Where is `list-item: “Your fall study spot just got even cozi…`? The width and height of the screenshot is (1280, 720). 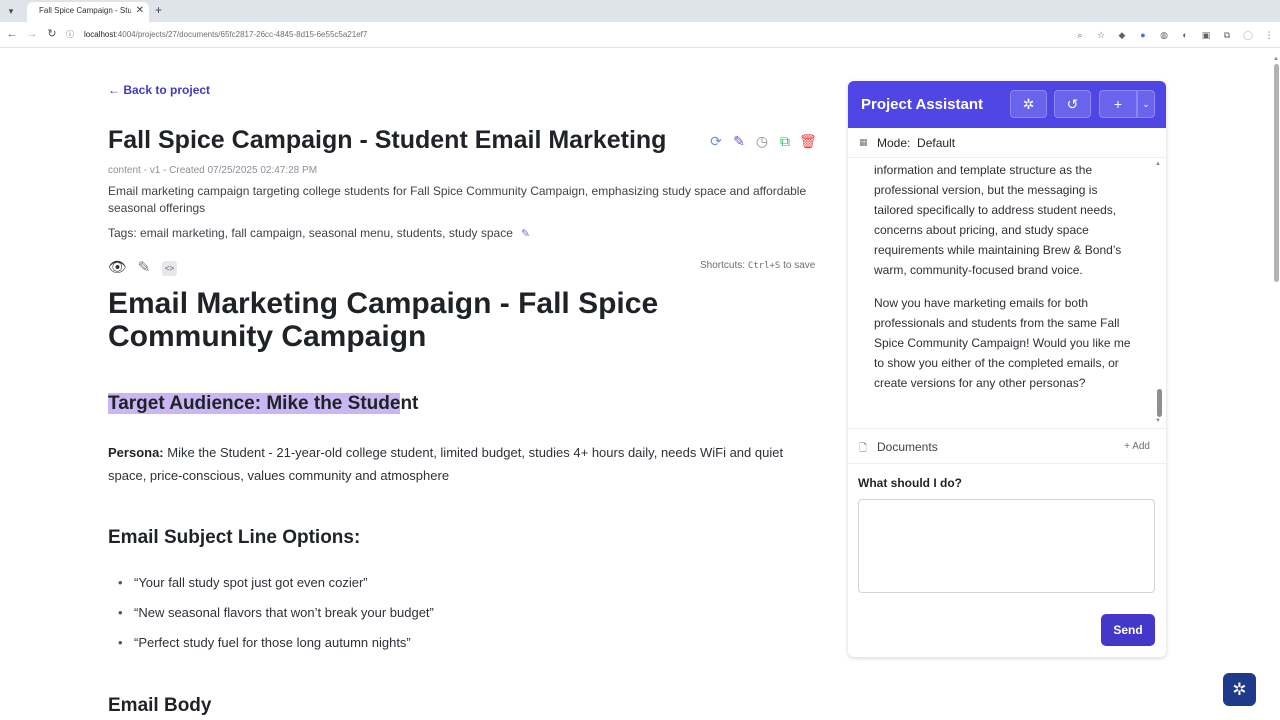 list-item: “Your fall study spot just got even cozi… is located at coordinates (458, 587).